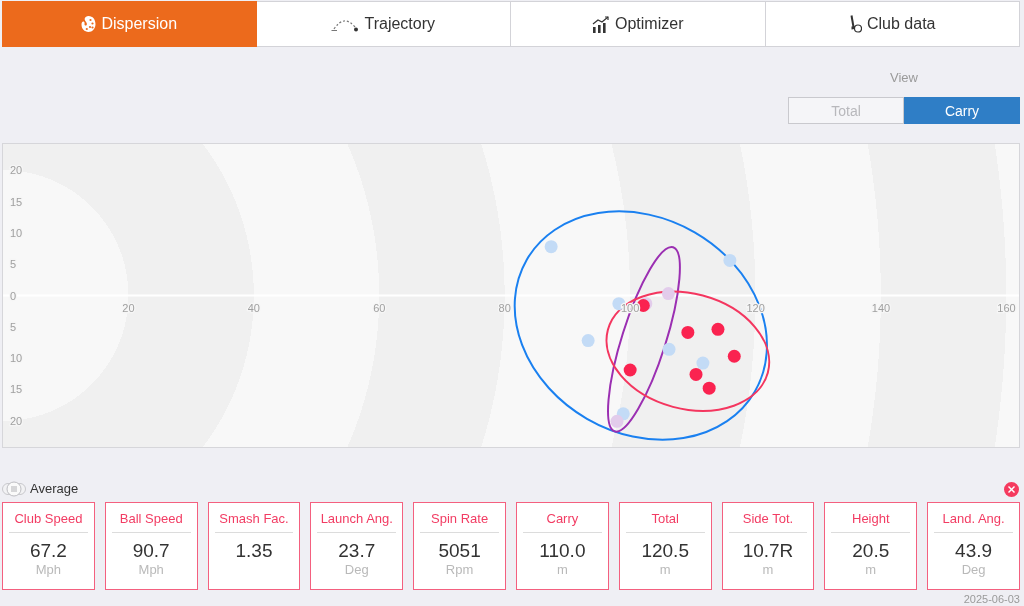 This screenshot has height=606, width=1024. Describe the element at coordinates (904, 78) in the screenshot. I see `view-label: View` at that location.